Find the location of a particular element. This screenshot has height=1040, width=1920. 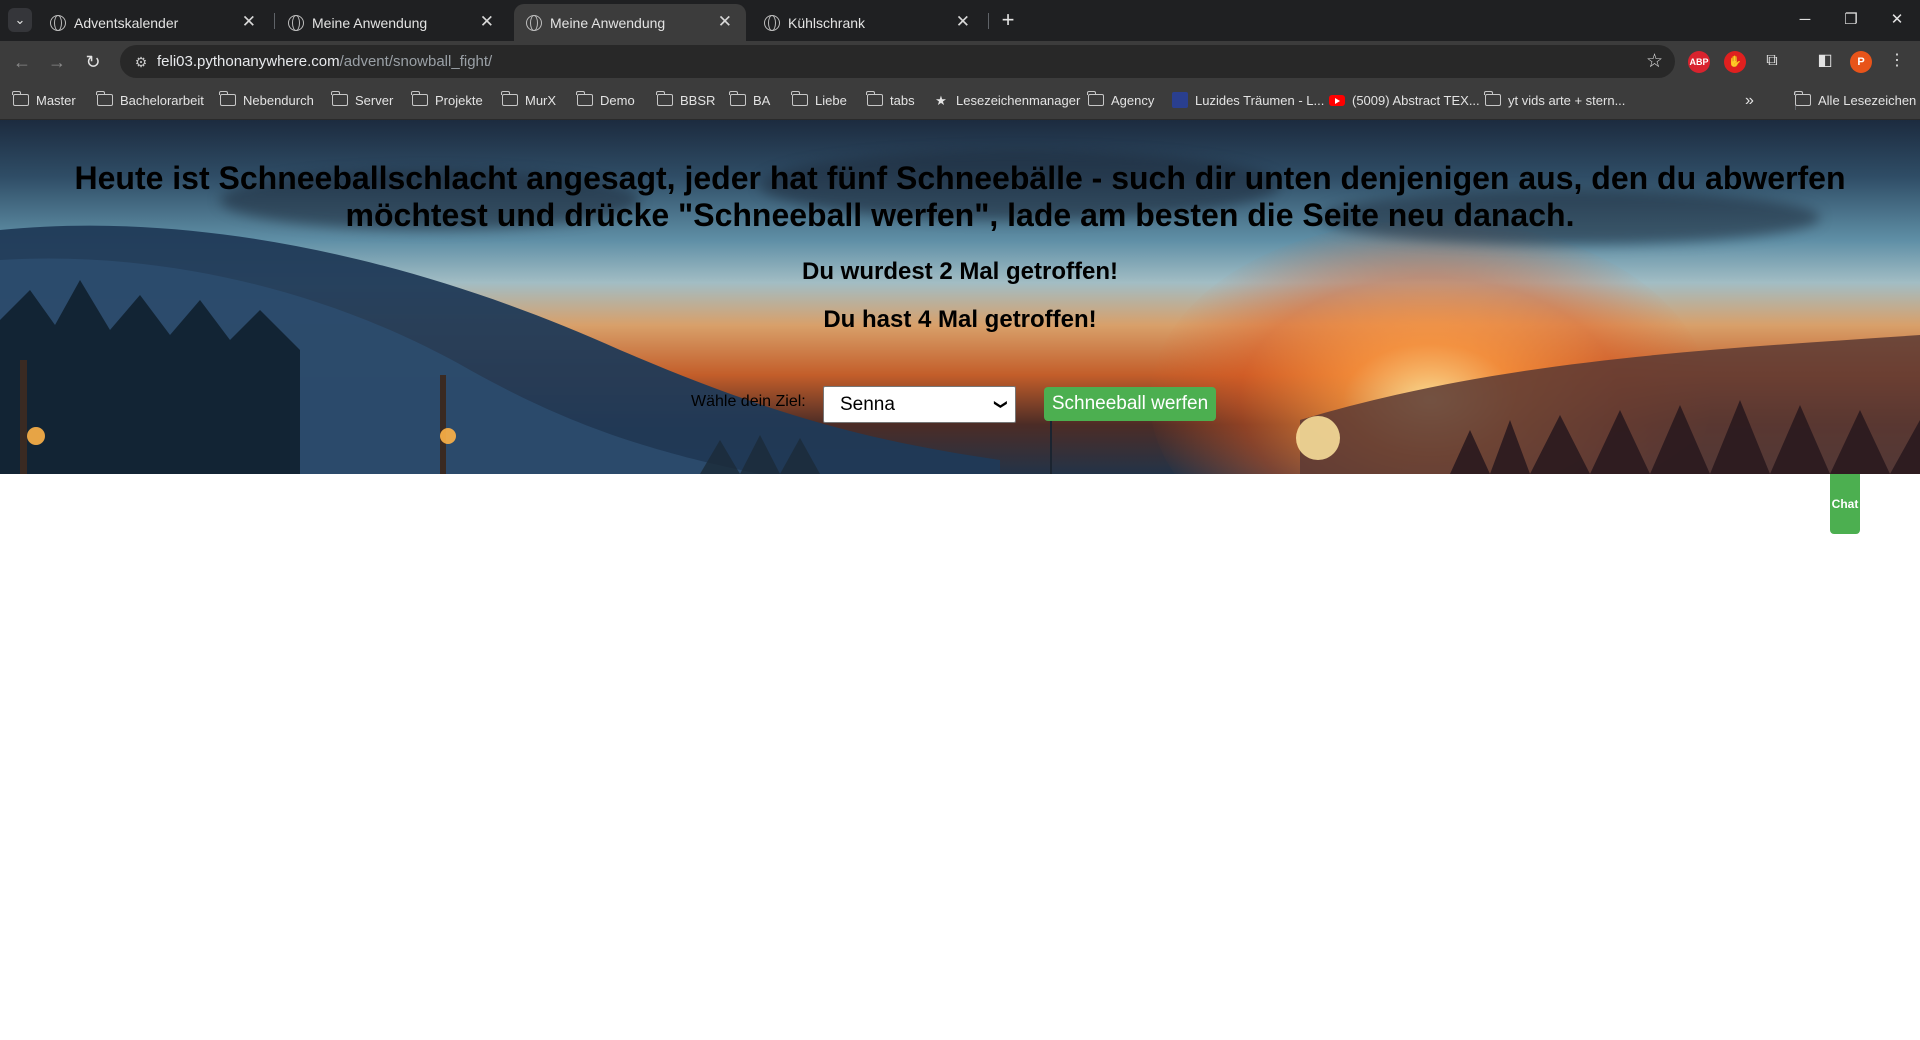

chevron-down-icon: ❯ is located at coordinates (1002, 404).